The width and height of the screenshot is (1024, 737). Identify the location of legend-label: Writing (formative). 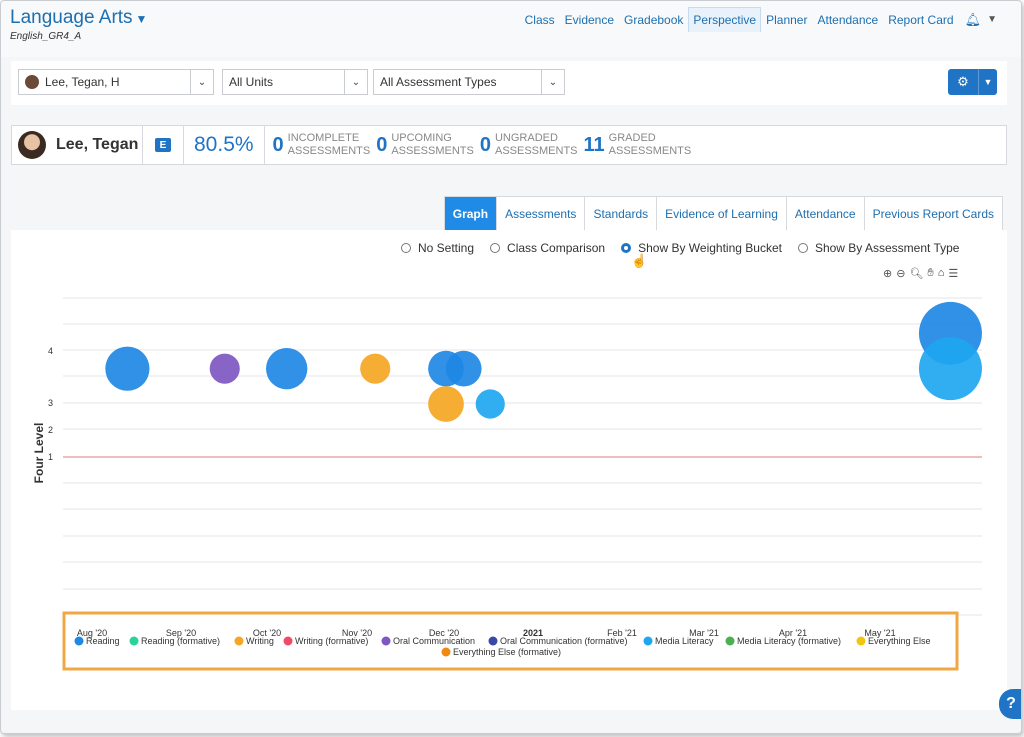
(331, 641).